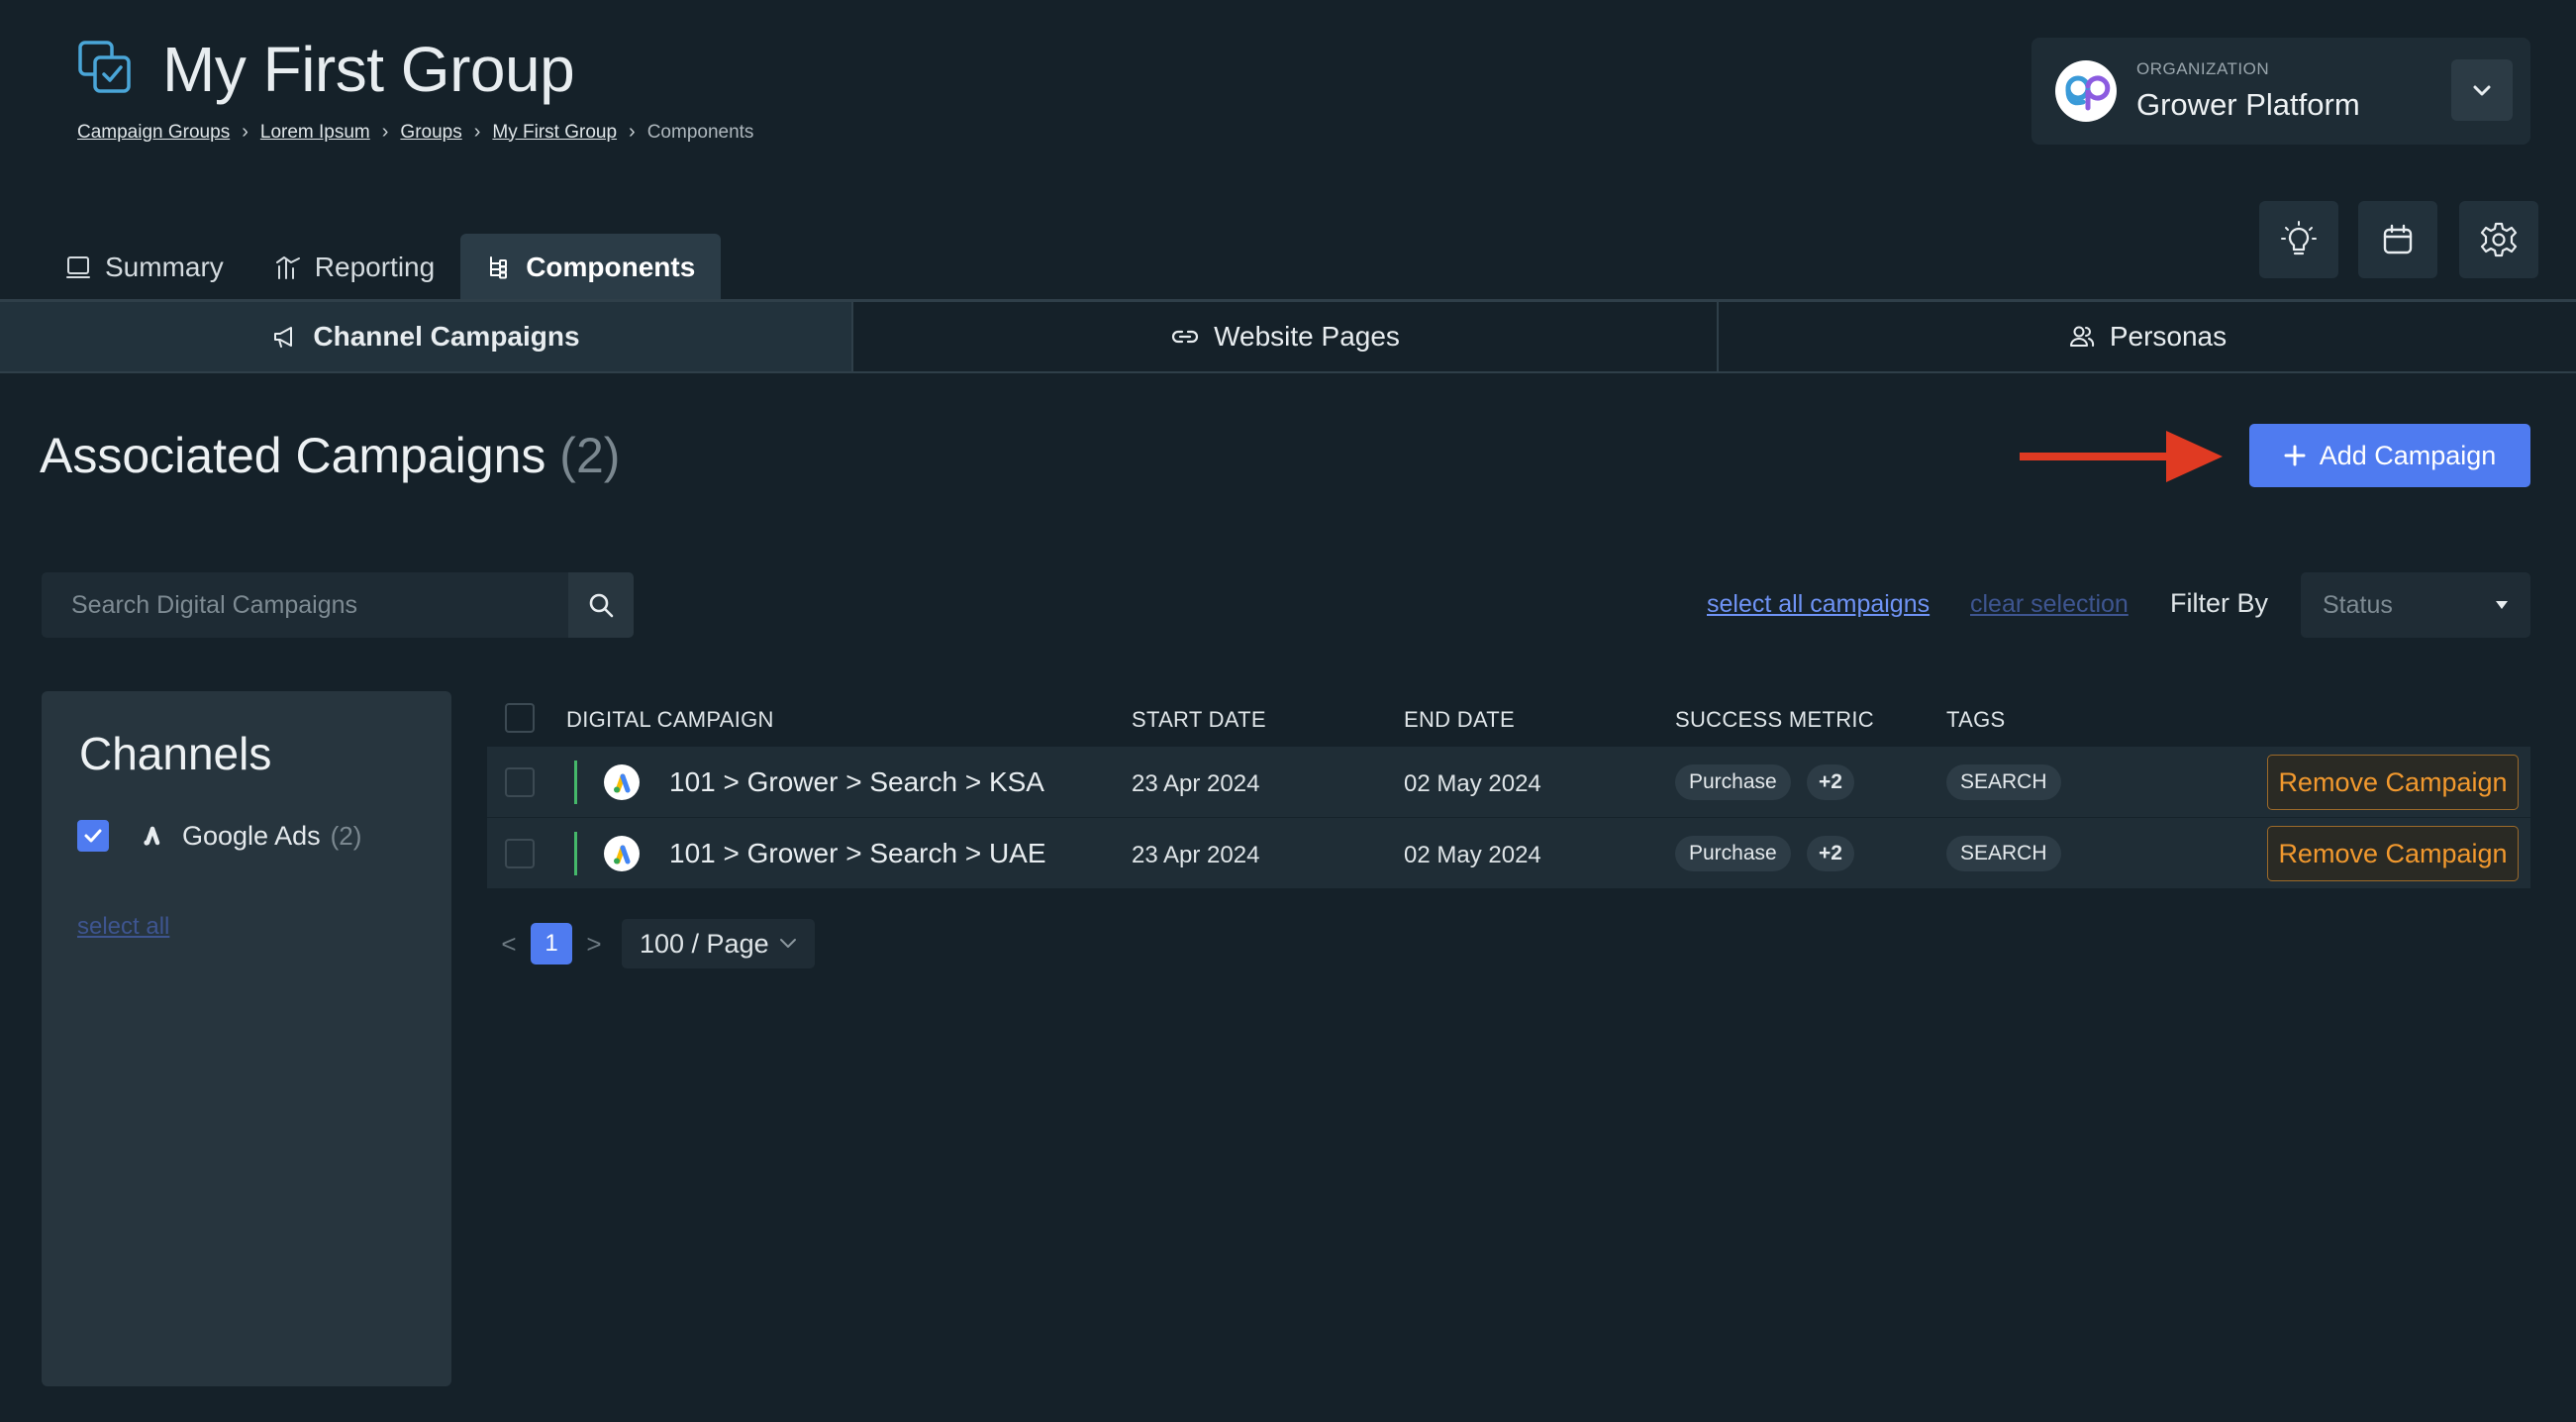 This screenshot has width=2576, height=1422. What do you see at coordinates (2219, 603) in the screenshot?
I see `filter-by-label: Filter By` at bounding box center [2219, 603].